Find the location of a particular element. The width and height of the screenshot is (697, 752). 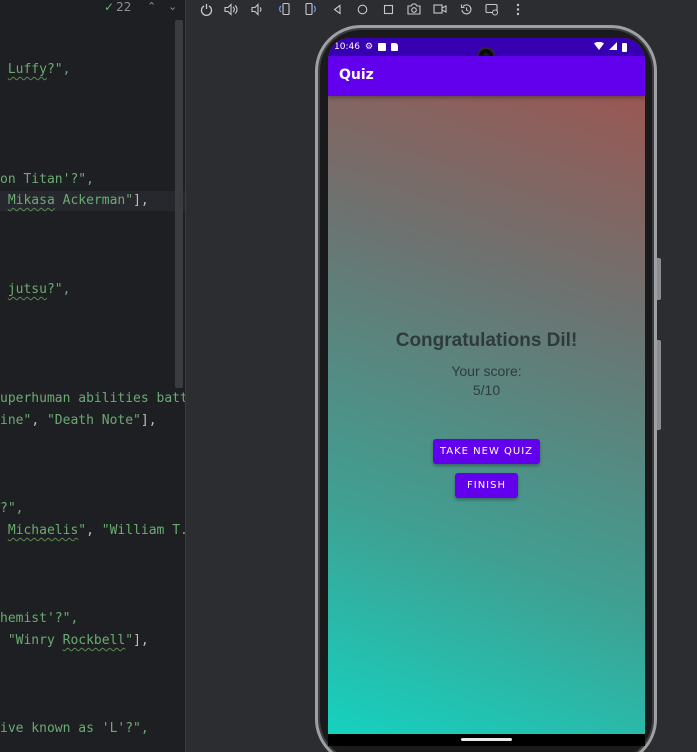

code-line: Mikasa Ackerman"], is located at coordinates (93, 201).